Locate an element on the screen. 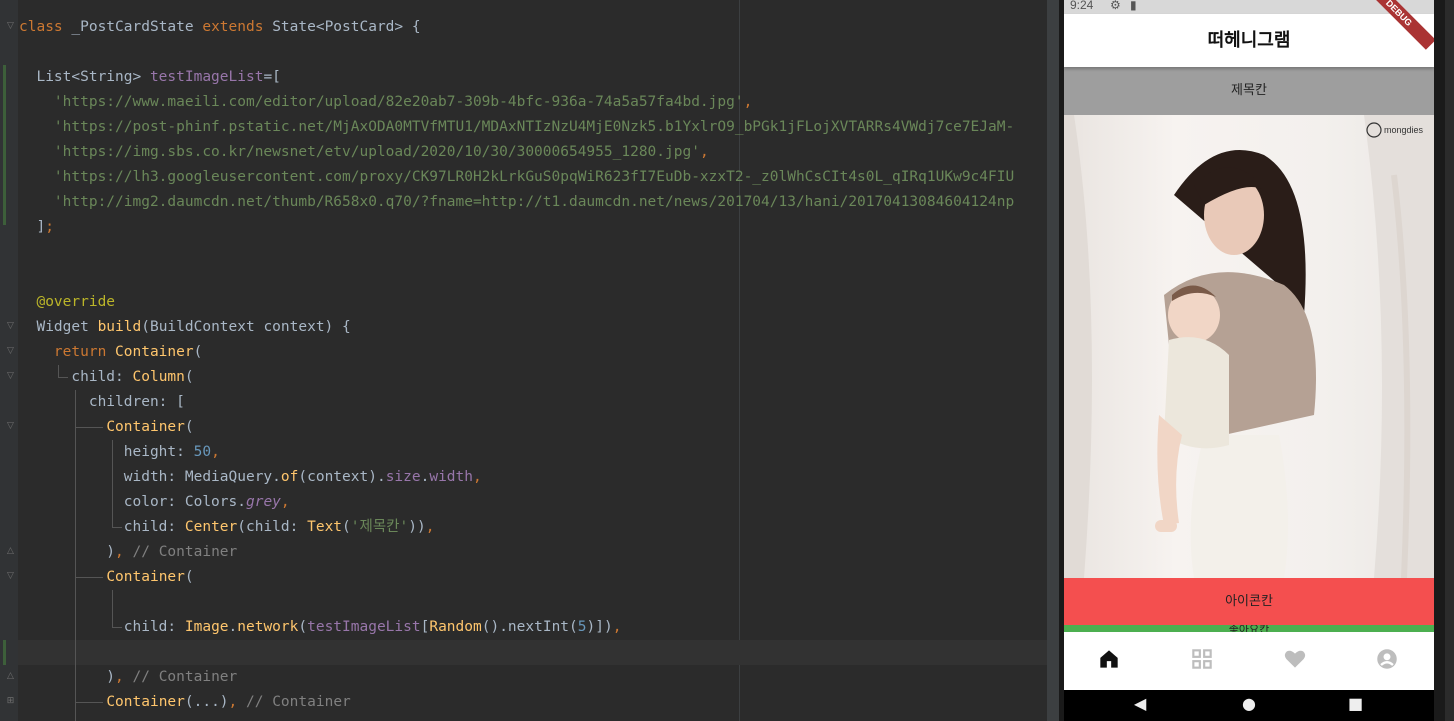 The width and height of the screenshot is (1454, 721). code-token: height: is located at coordinates (106, 452).